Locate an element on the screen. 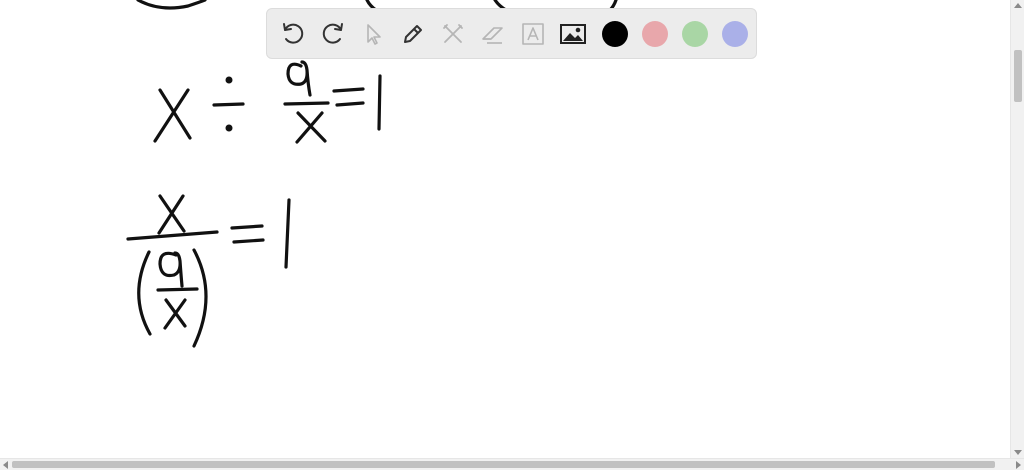 The image size is (1024, 470). eraser-icon is located at coordinates (492, 35).